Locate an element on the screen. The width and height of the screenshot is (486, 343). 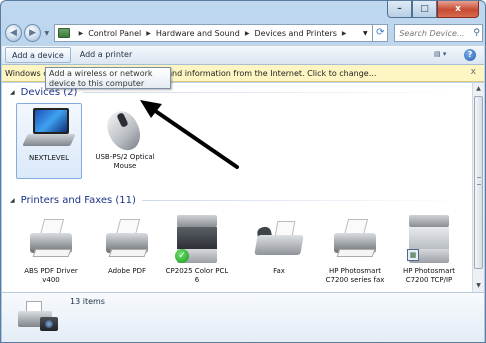
back-arrow-icon: ◀ is located at coordinates (13, 33).